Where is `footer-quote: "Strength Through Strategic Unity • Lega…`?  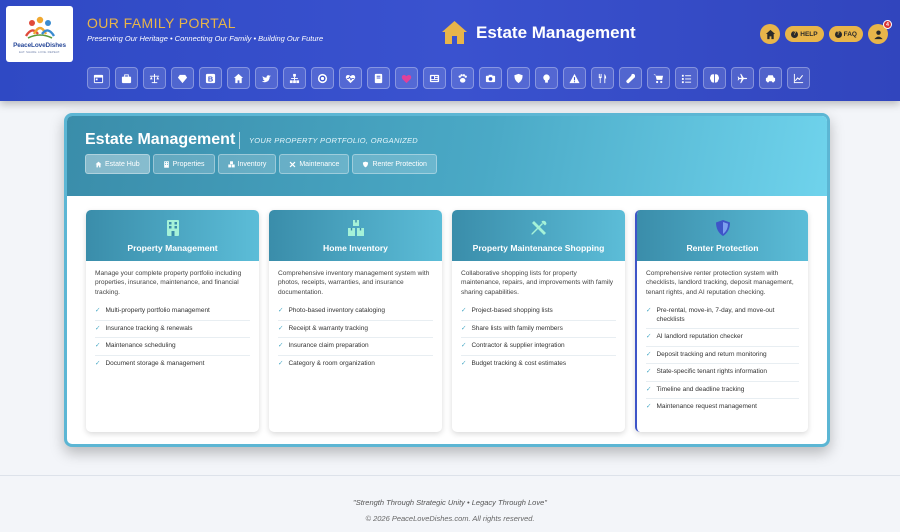 footer-quote: "Strength Through Strategic Unity • Lega… is located at coordinates (450, 502).